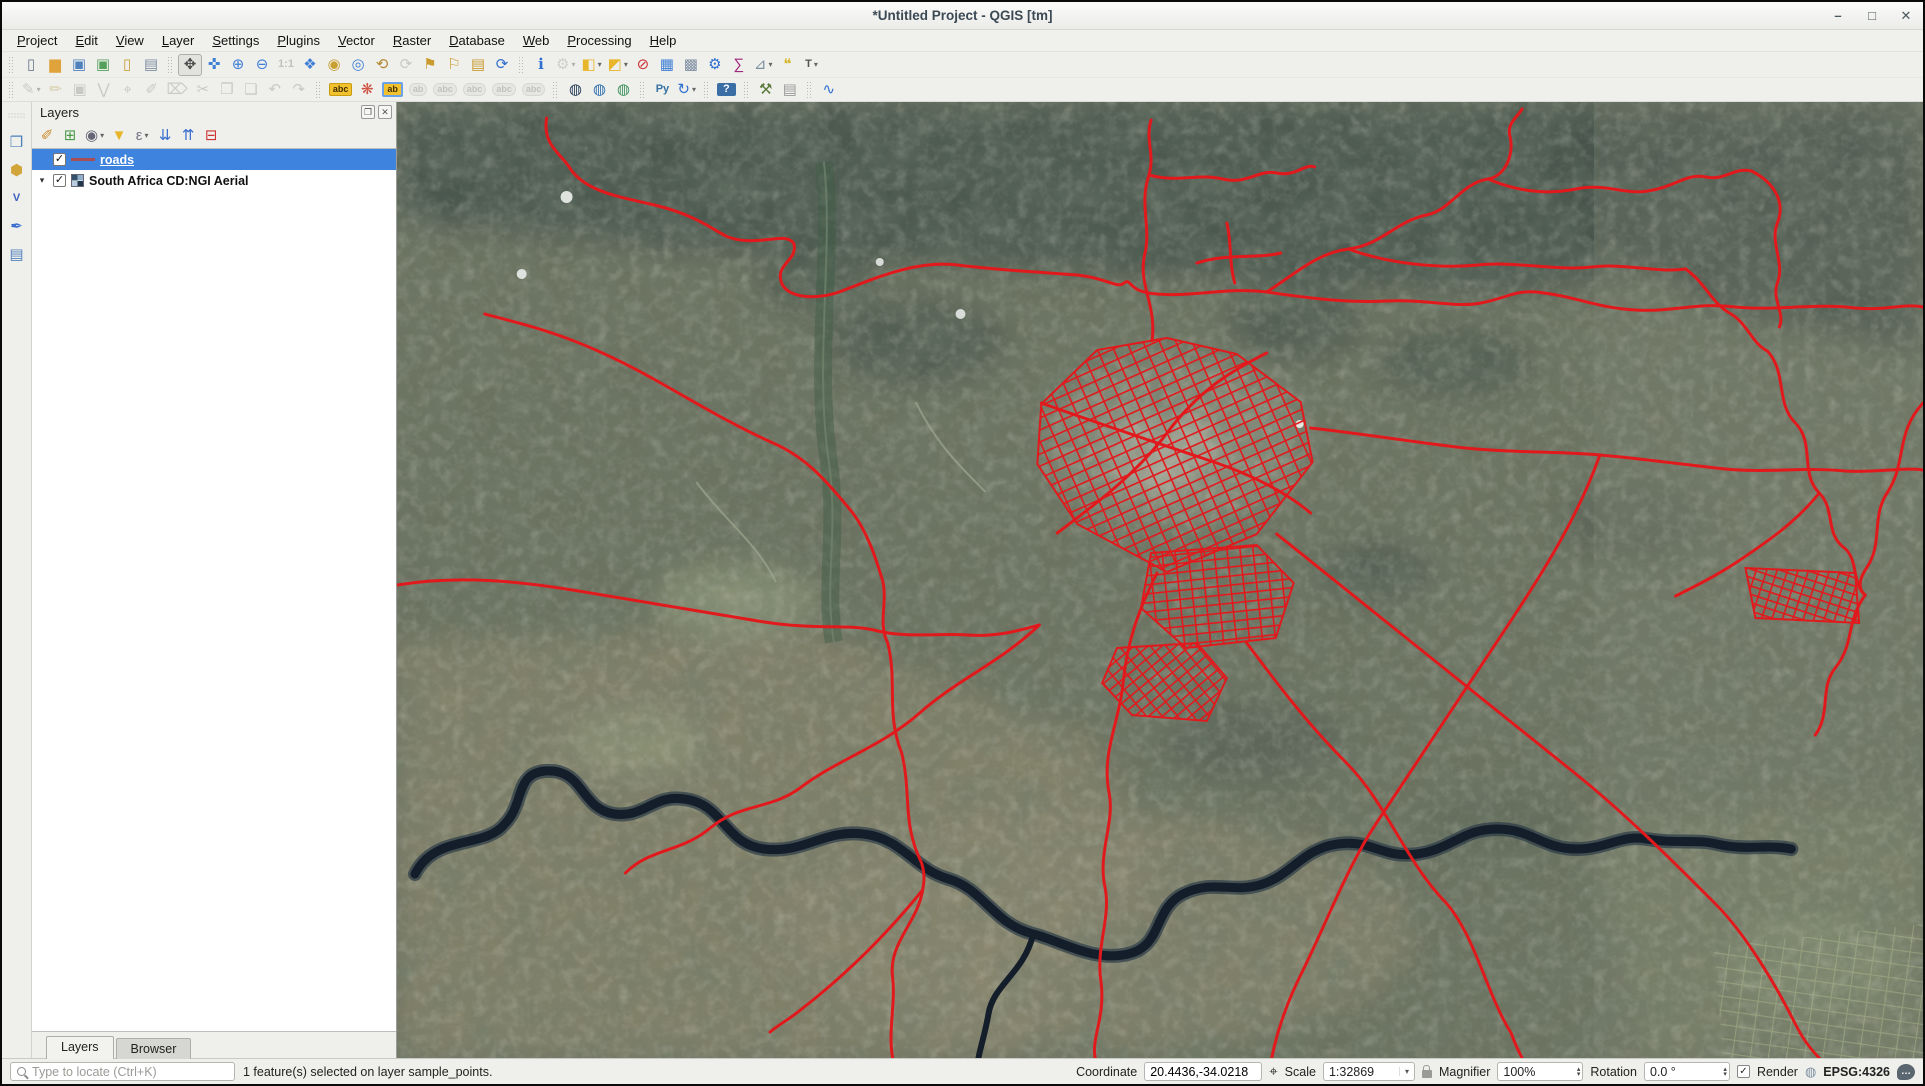 Image resolution: width=1925 pixels, height=1086 pixels. I want to click on modify-attributes-button: ✐, so click(152, 90).